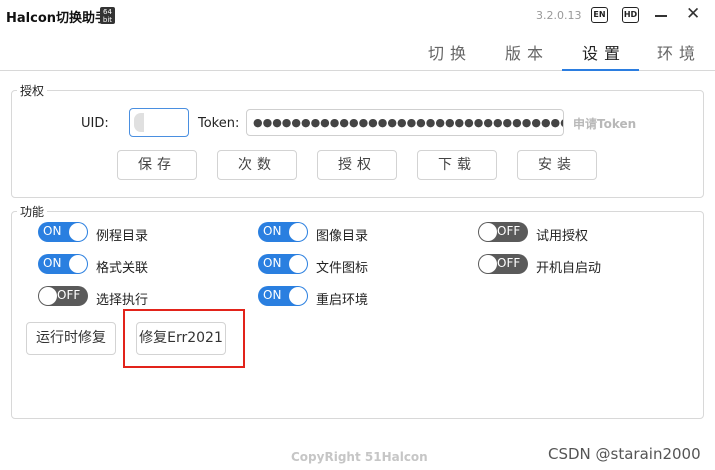  I want to click on uid-label: UID:, so click(95, 123).